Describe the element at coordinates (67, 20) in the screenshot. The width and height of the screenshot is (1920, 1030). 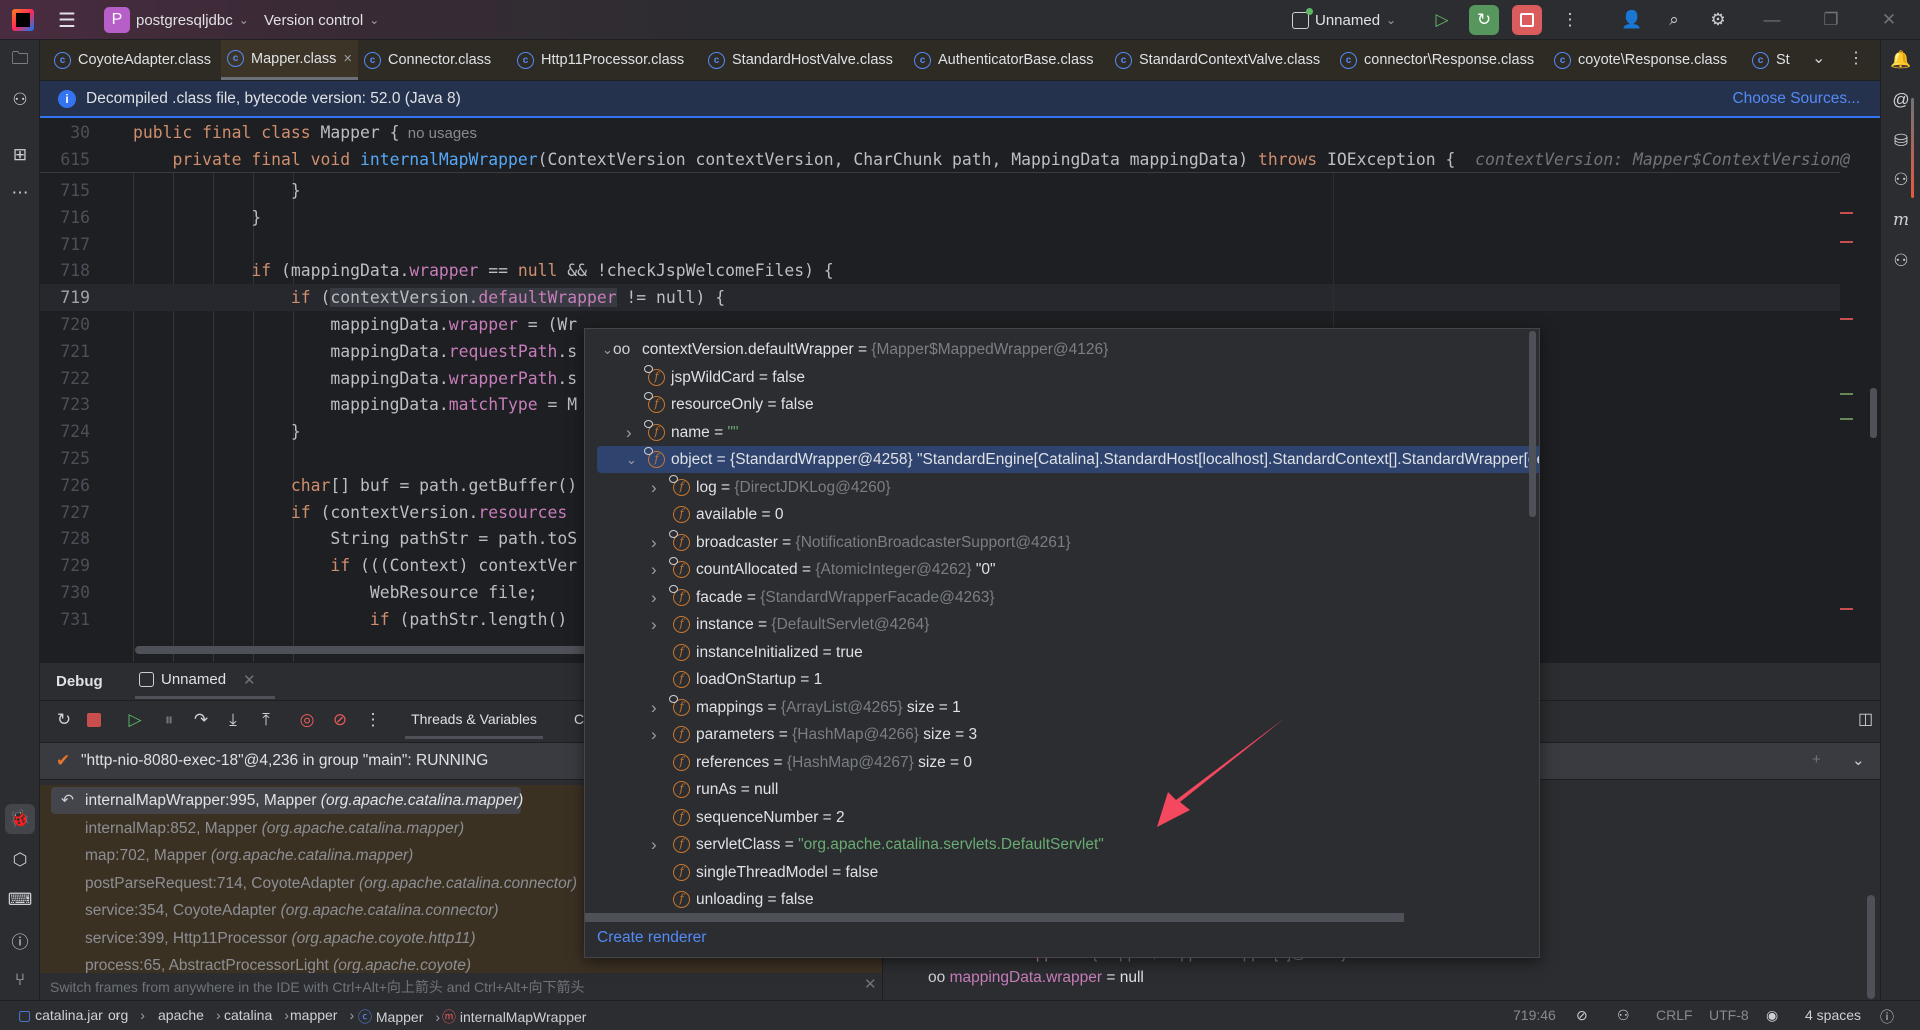
I see `main-menu-icon: ☰` at that location.